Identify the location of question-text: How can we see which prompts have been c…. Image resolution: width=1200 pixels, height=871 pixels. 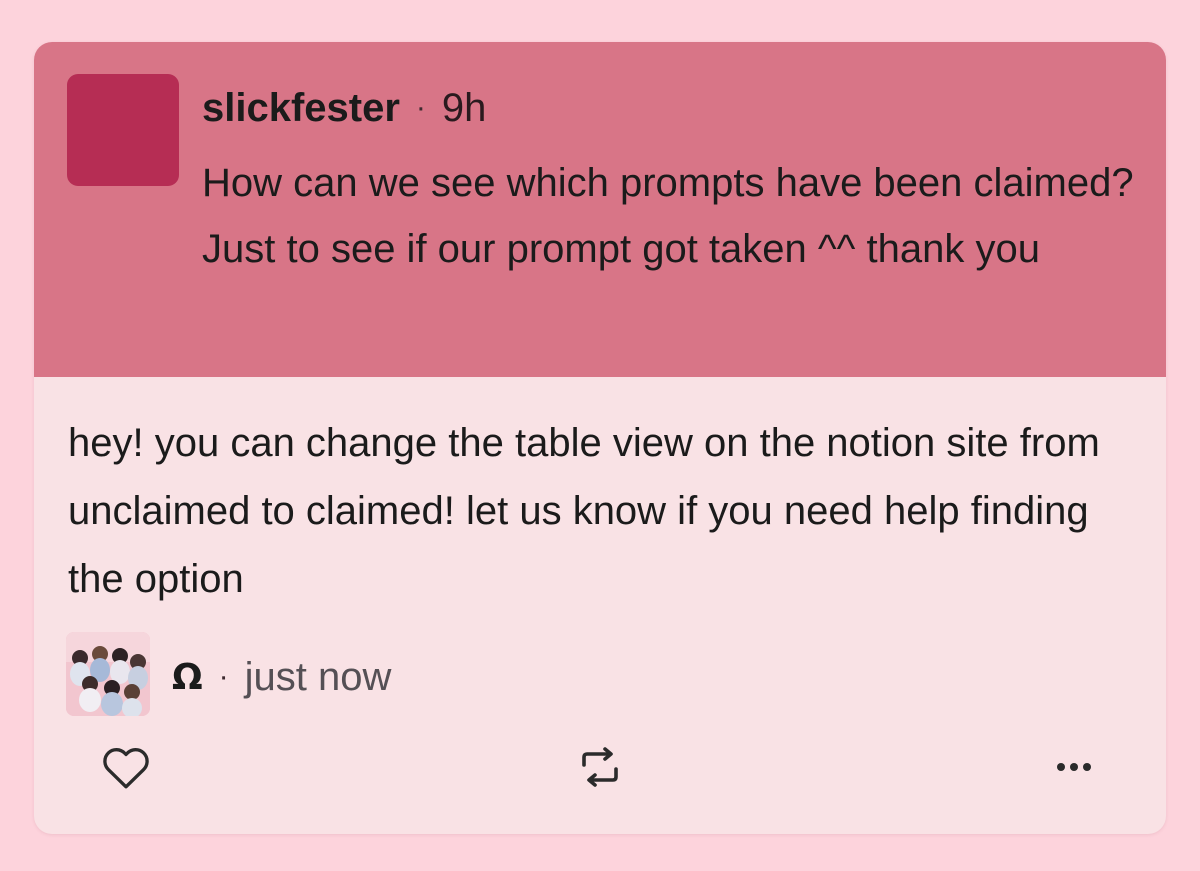
(668, 216).